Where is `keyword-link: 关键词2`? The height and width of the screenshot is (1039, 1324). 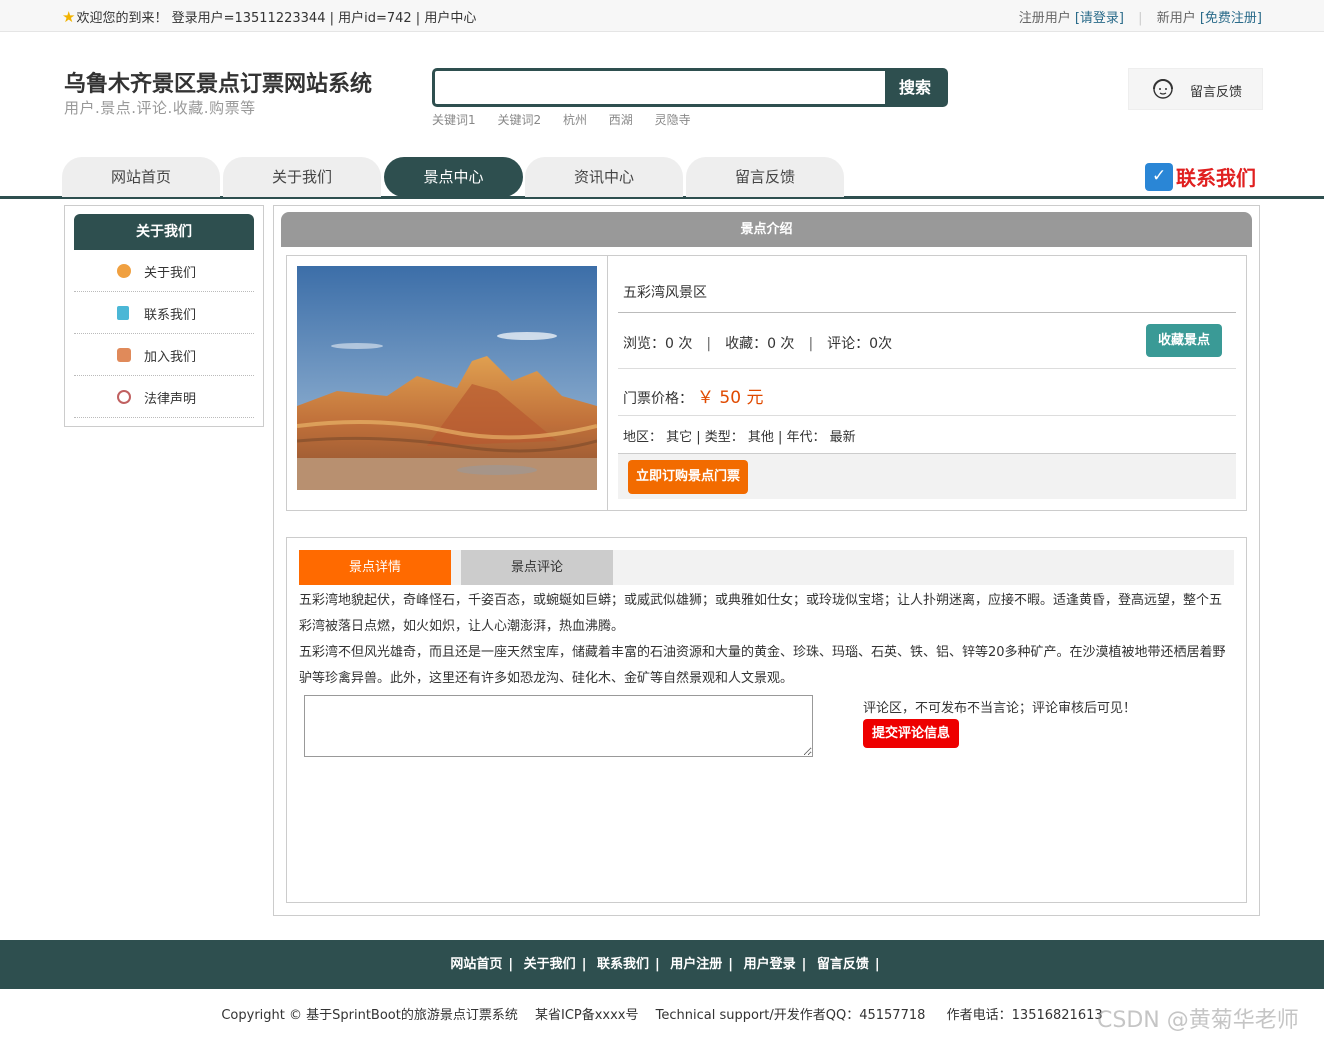
keyword-link: 关键词2 is located at coordinates (519, 120).